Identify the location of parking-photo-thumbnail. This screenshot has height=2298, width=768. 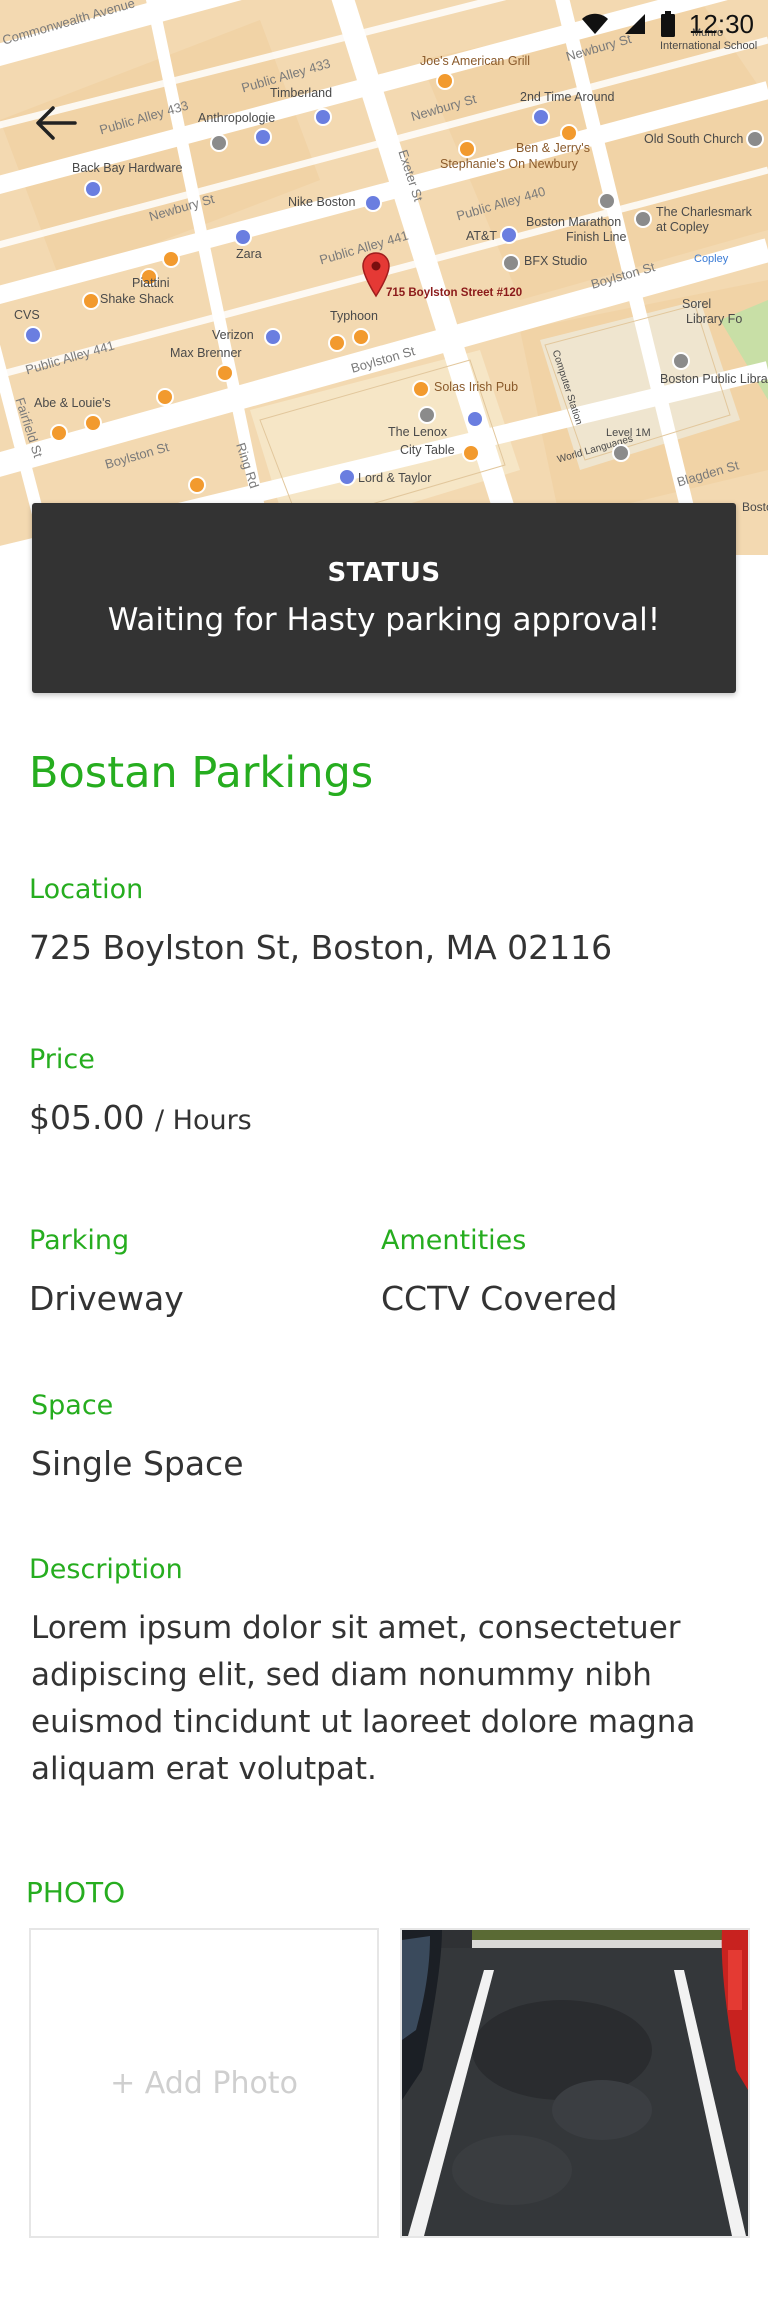
(575, 2083).